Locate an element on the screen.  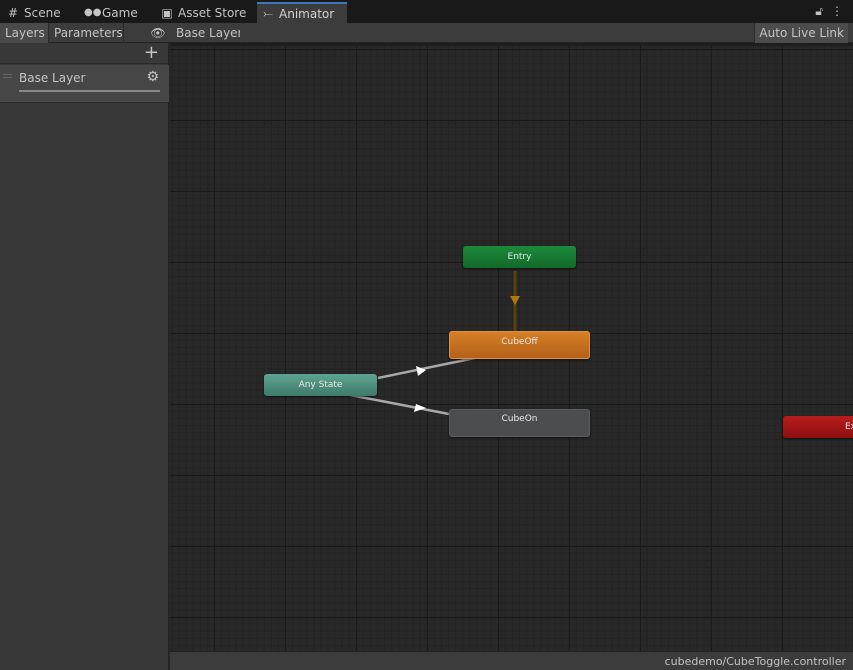
layers-tab-button: Layers is located at coordinates (24, 33).